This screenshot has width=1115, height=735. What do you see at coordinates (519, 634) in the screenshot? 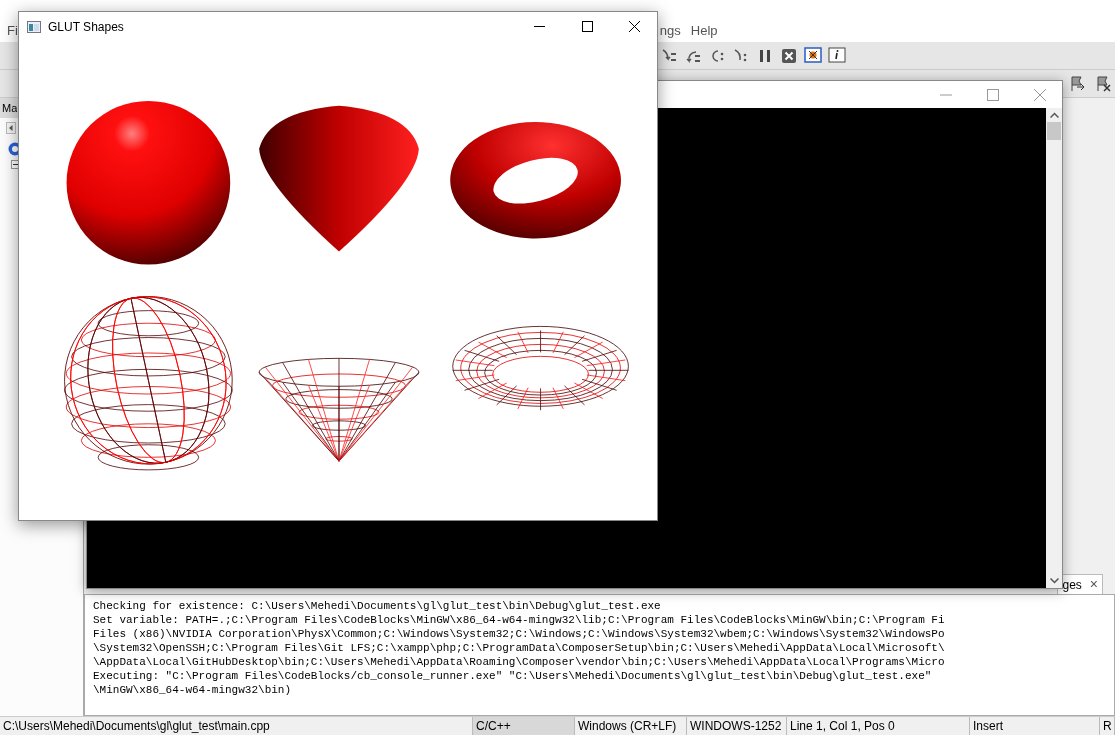
I see `log-line: Files (x86)\NVIDIA Corporation\PhysX\Common;C:\Windows\System32;C:\Windows;C:\Windows\System32\wbem;C:\Windows\System32\WindowsPo` at bounding box center [519, 634].